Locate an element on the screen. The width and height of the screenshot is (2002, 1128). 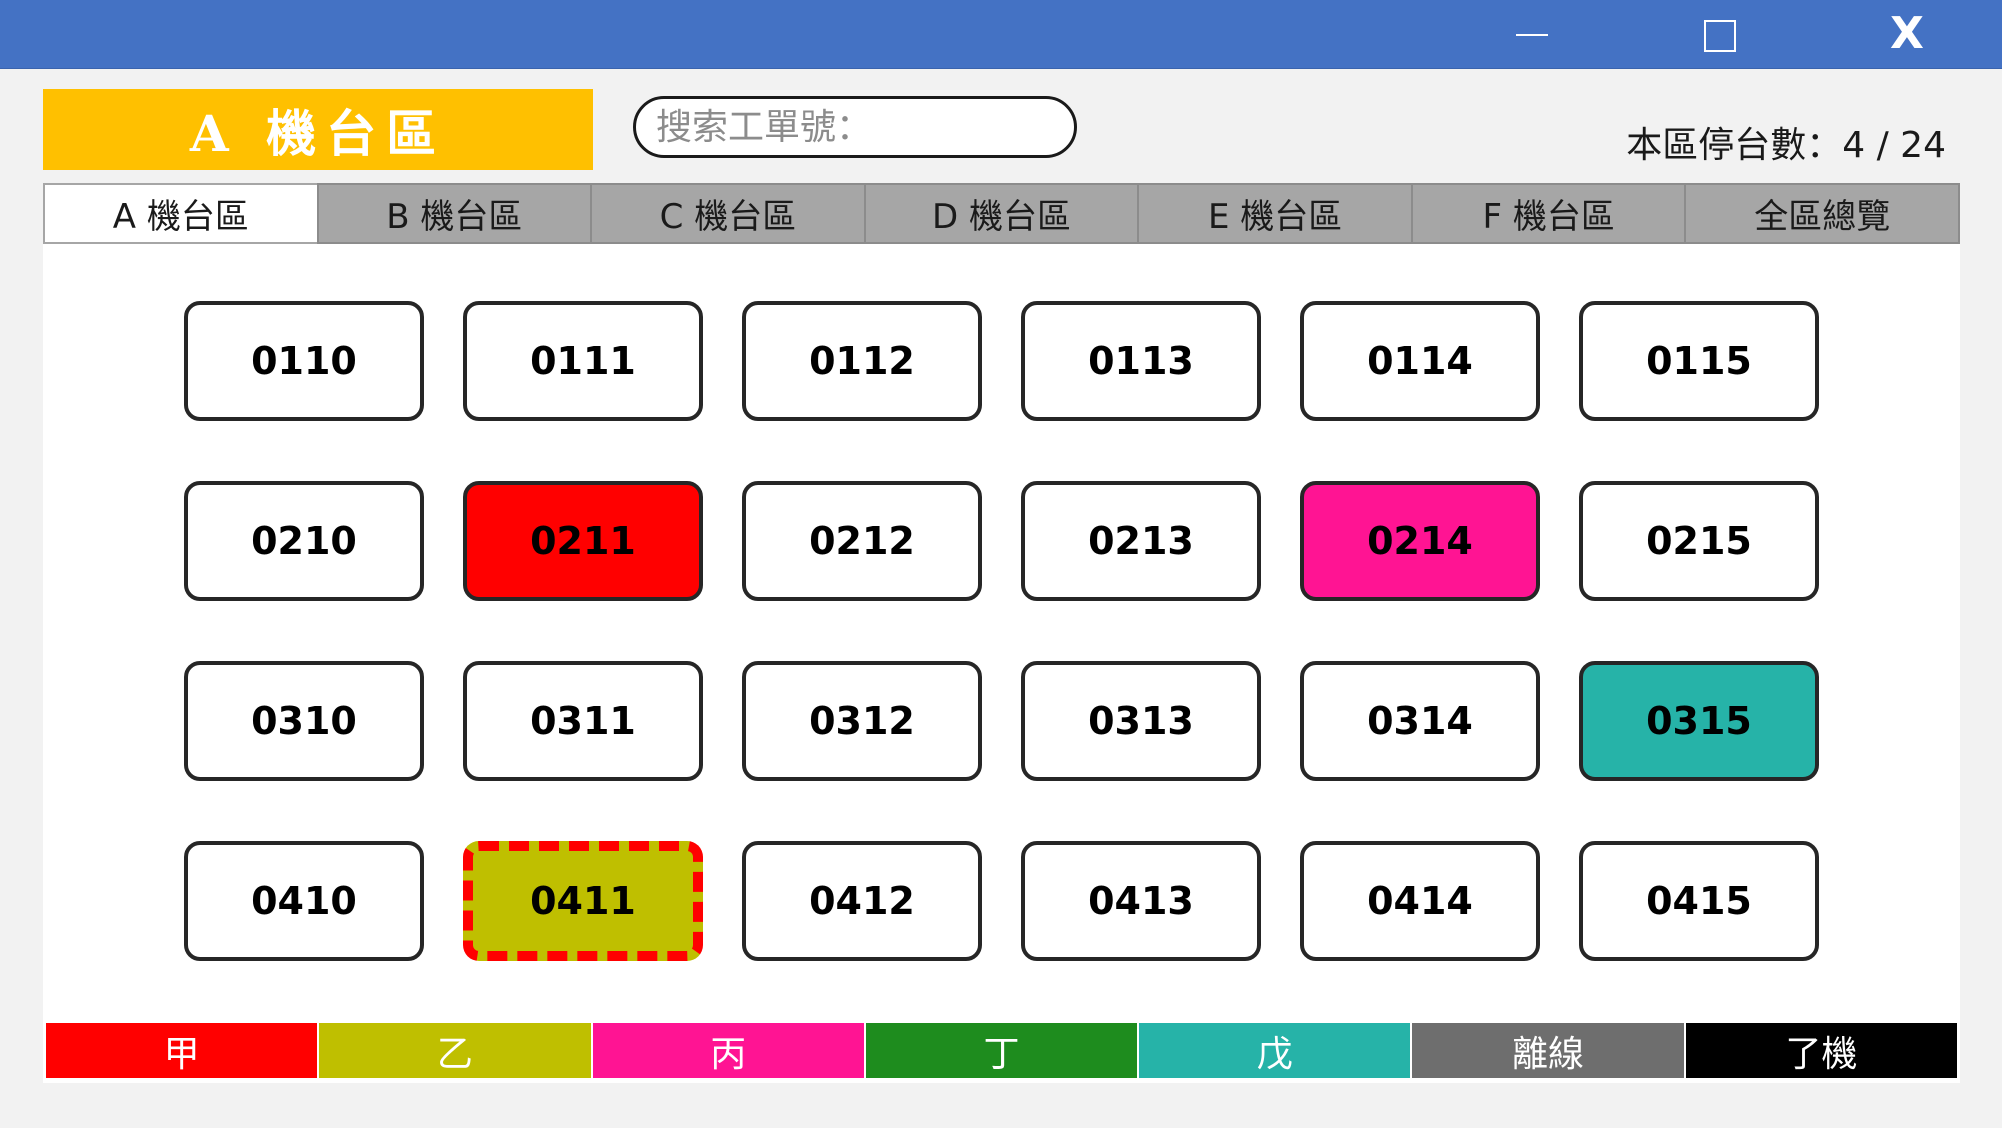
machine-button: 0111 is located at coordinates (583, 361).